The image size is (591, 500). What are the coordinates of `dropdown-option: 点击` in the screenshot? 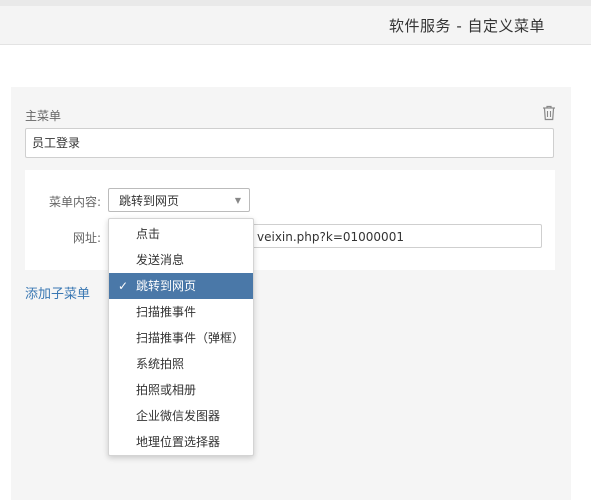 It's located at (181, 234).